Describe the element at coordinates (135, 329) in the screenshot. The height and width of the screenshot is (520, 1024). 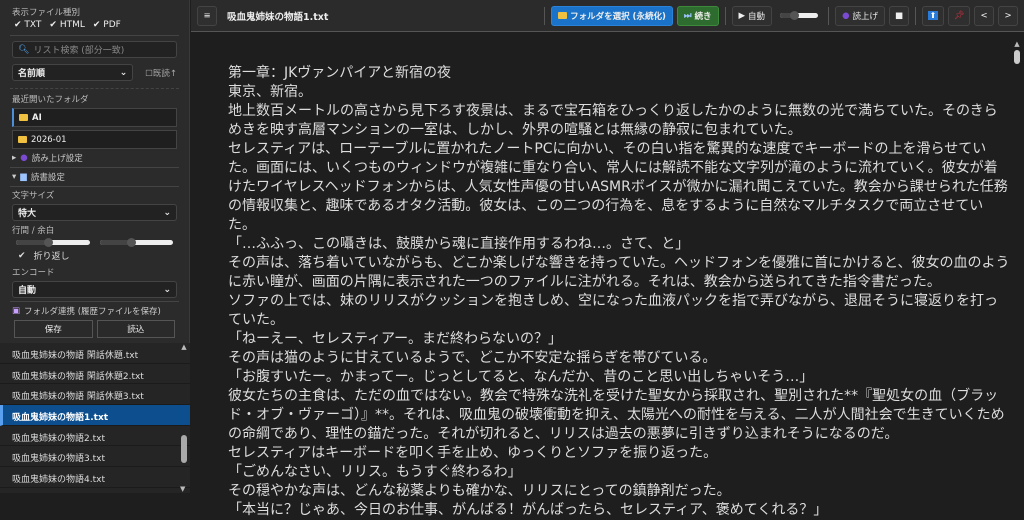
I see `load-button: 読込` at that location.